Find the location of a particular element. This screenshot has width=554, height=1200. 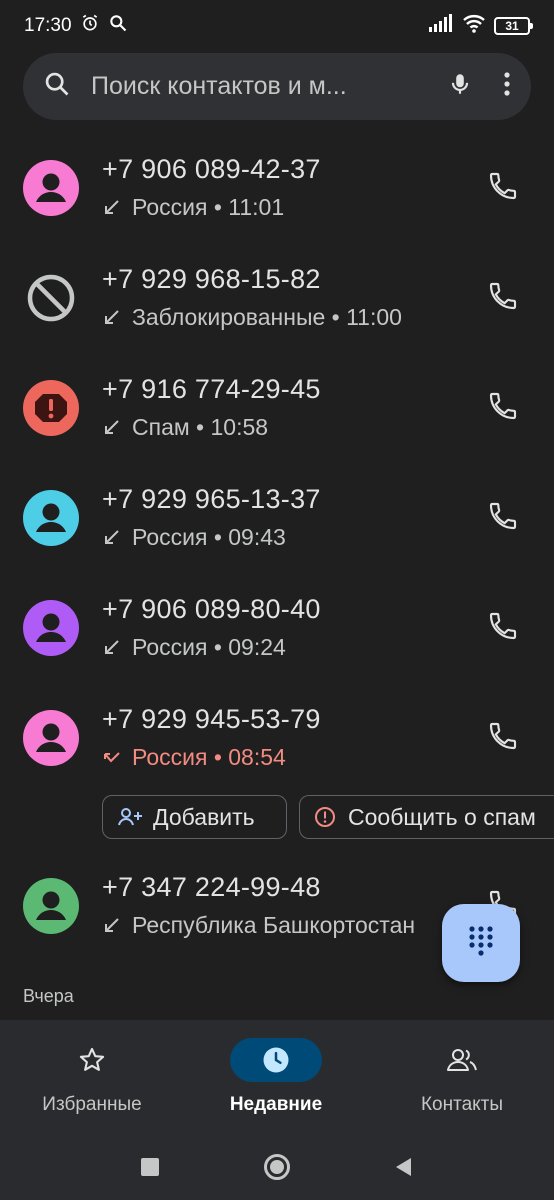

microphone-icon is located at coordinates (460, 86).